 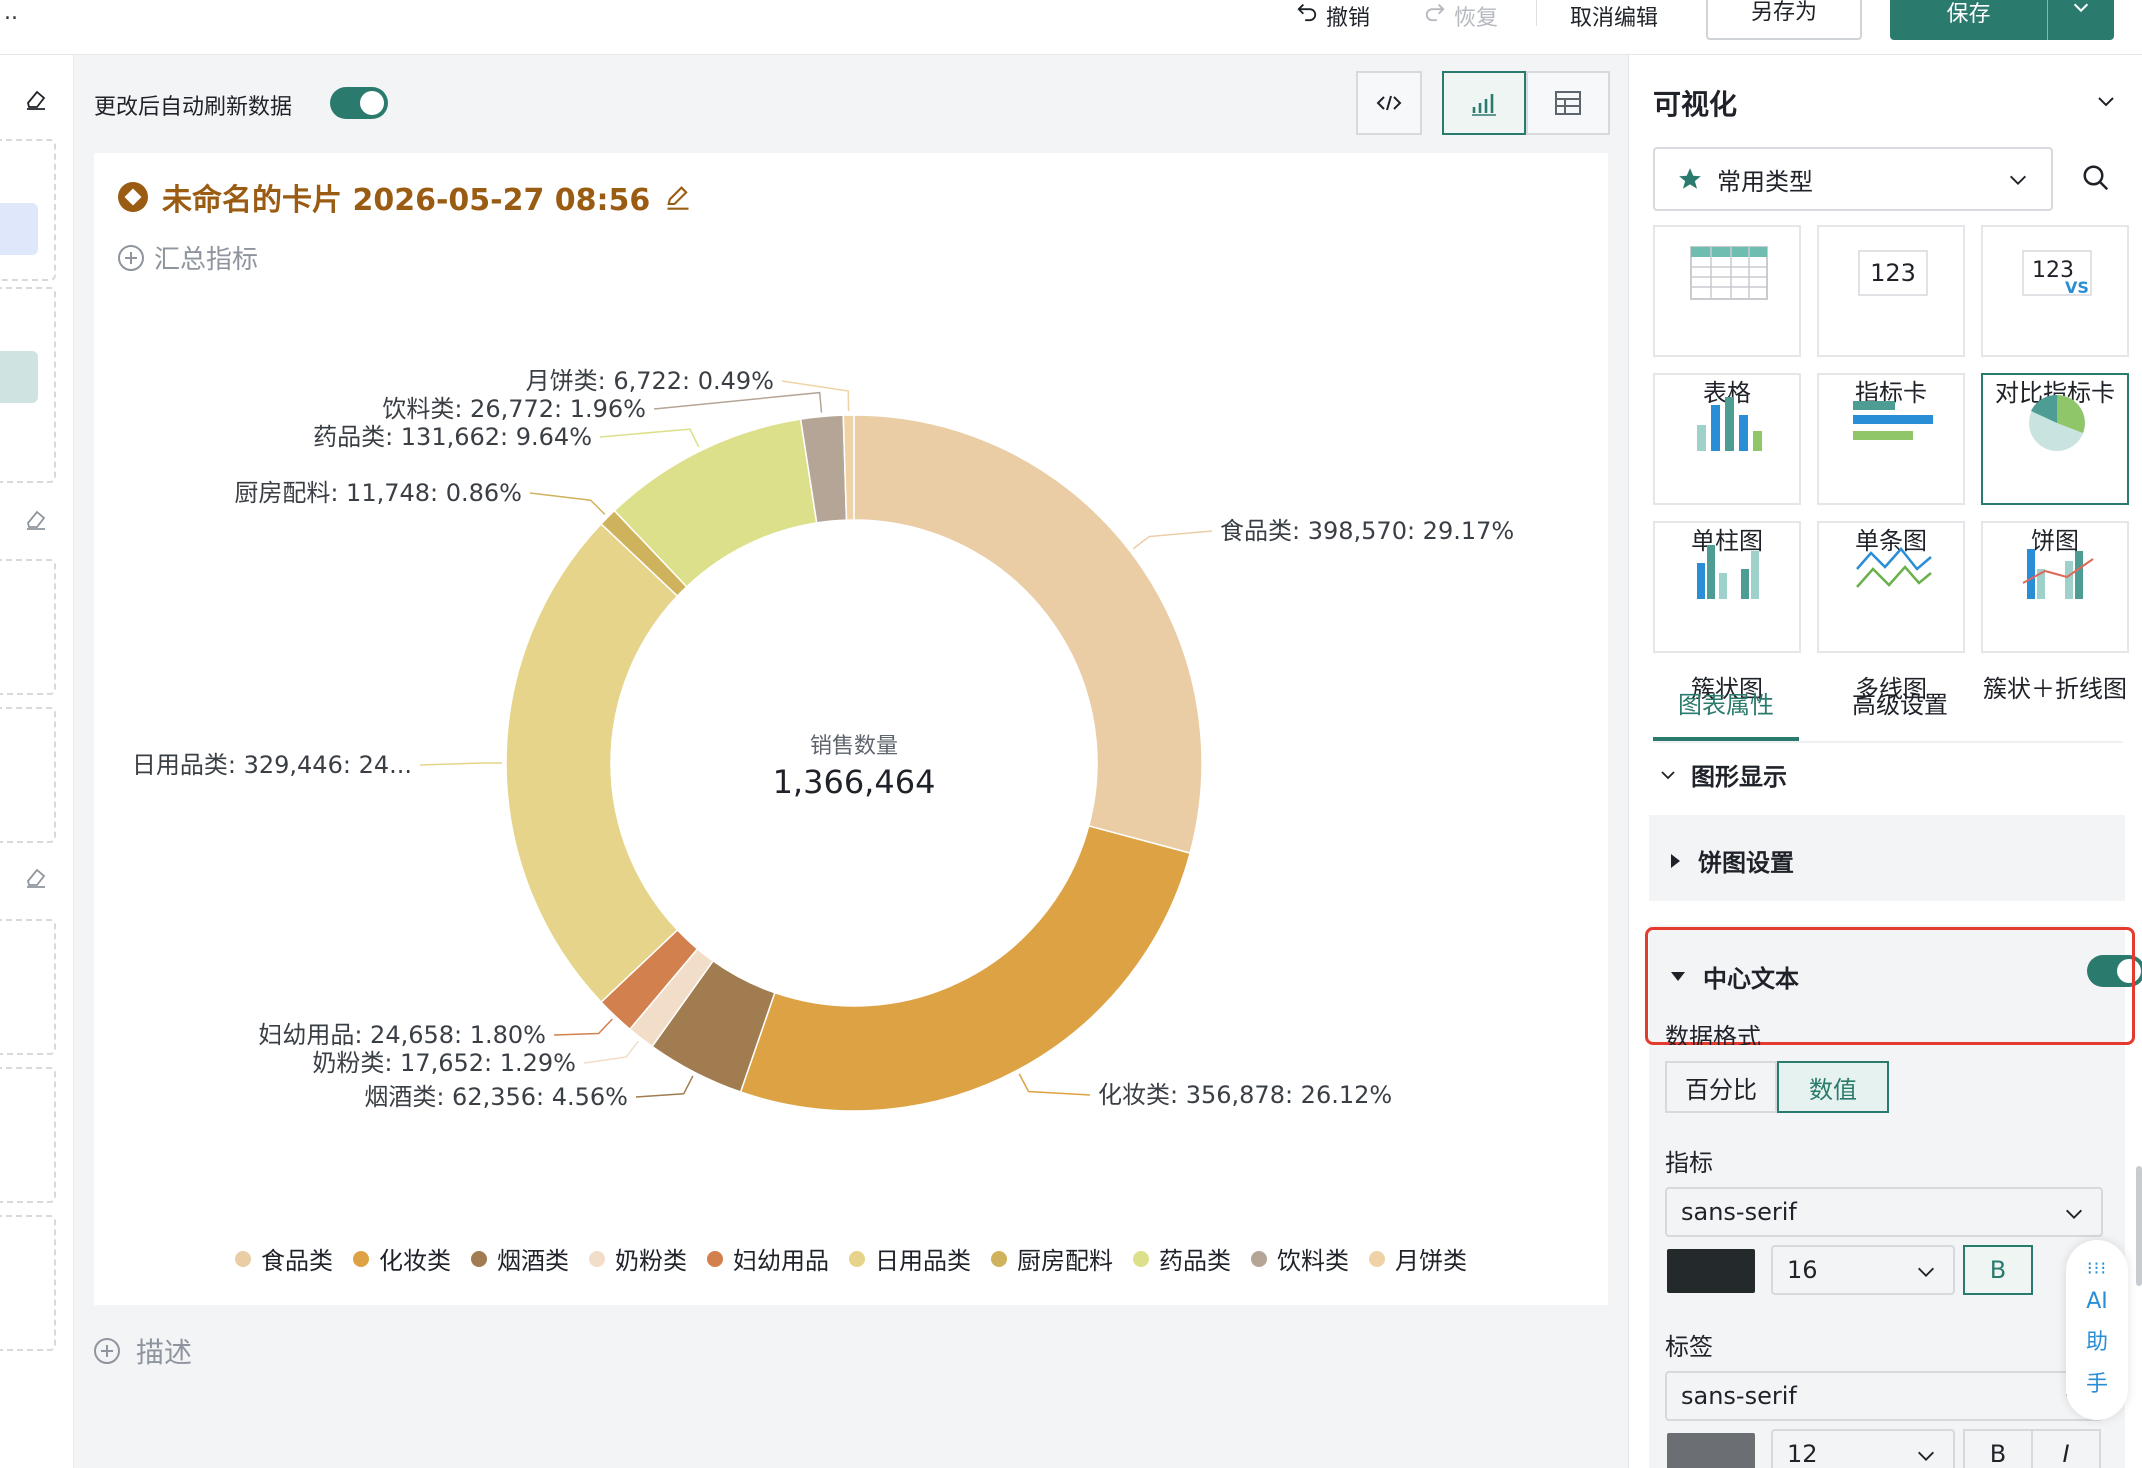 I want to click on chart-type-multi-line, so click(x=1891, y=587).